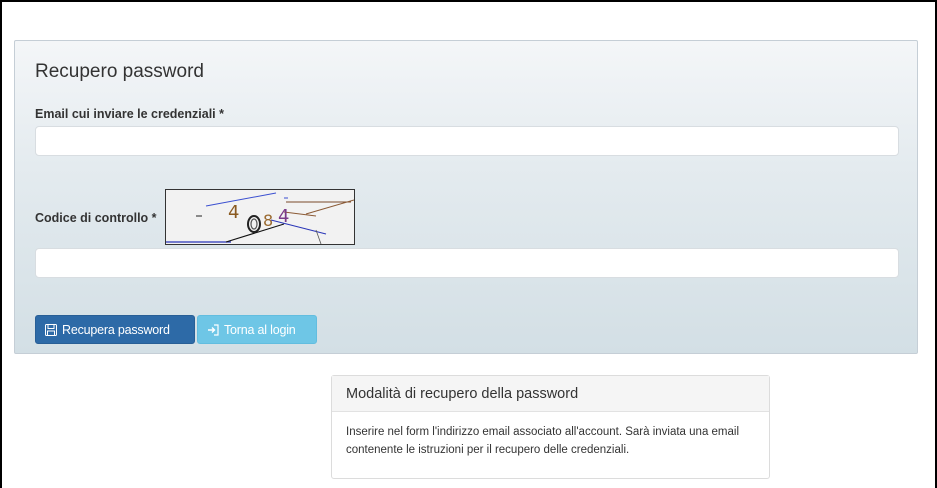  Describe the element at coordinates (467, 263) in the screenshot. I see `captcha-field` at that location.